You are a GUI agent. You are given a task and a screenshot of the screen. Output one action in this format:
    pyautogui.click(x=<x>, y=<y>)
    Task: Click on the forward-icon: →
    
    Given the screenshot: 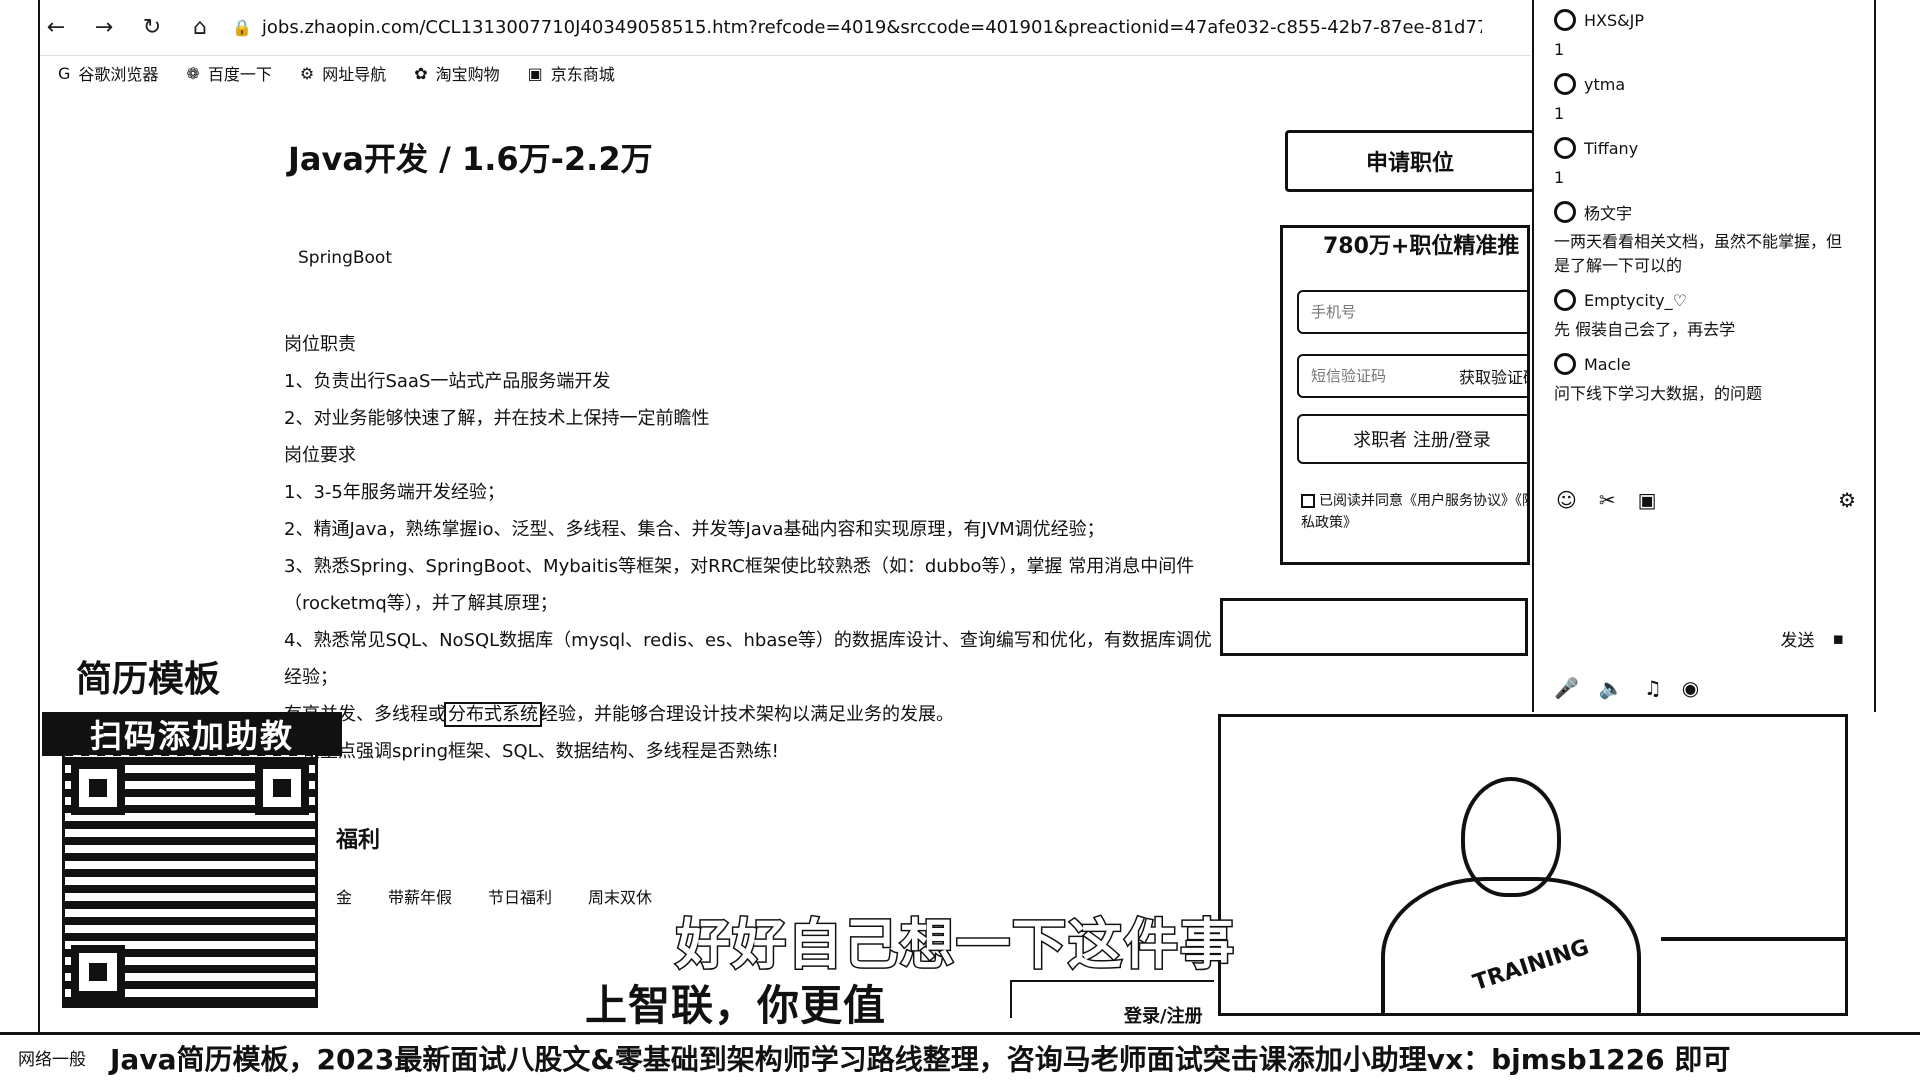 What is the action you would take?
    pyautogui.click(x=104, y=28)
    